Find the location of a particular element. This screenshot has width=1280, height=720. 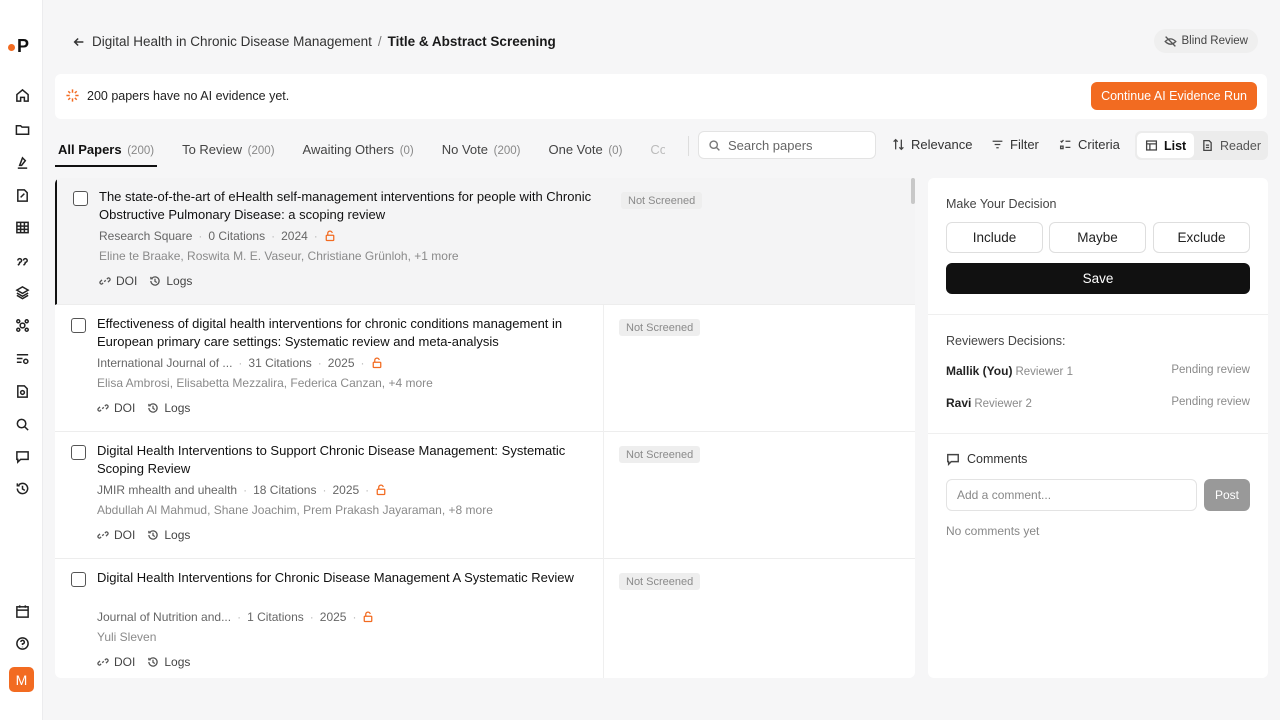

list-search-icon is located at coordinates (22, 358).